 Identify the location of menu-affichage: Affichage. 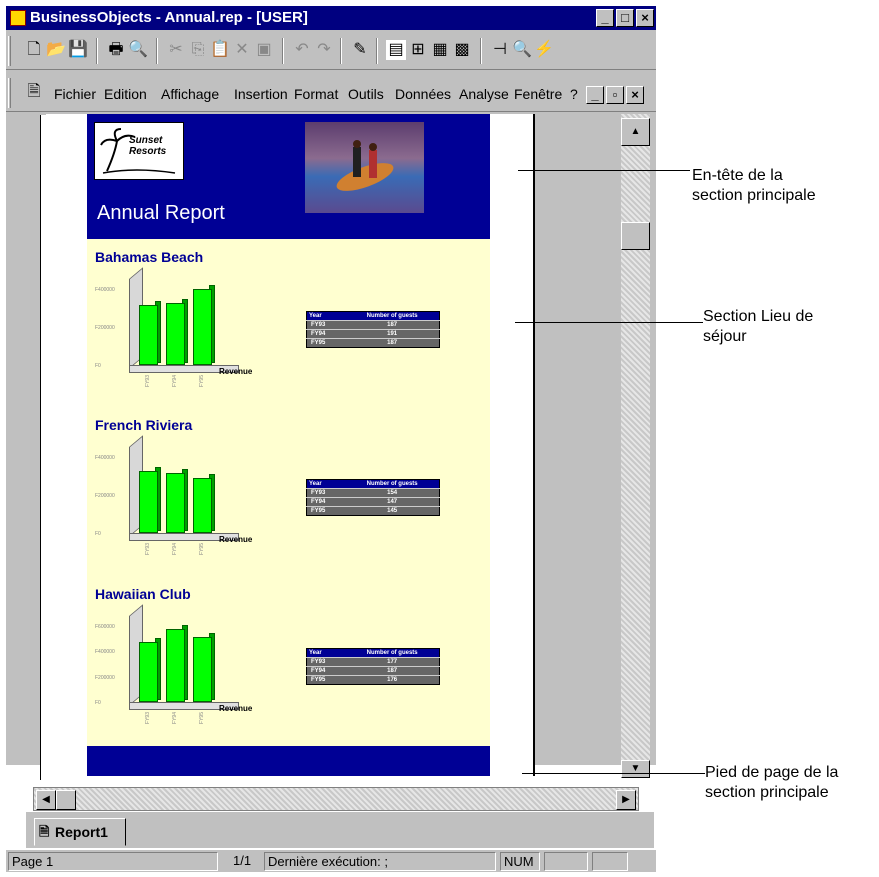
(190, 94).